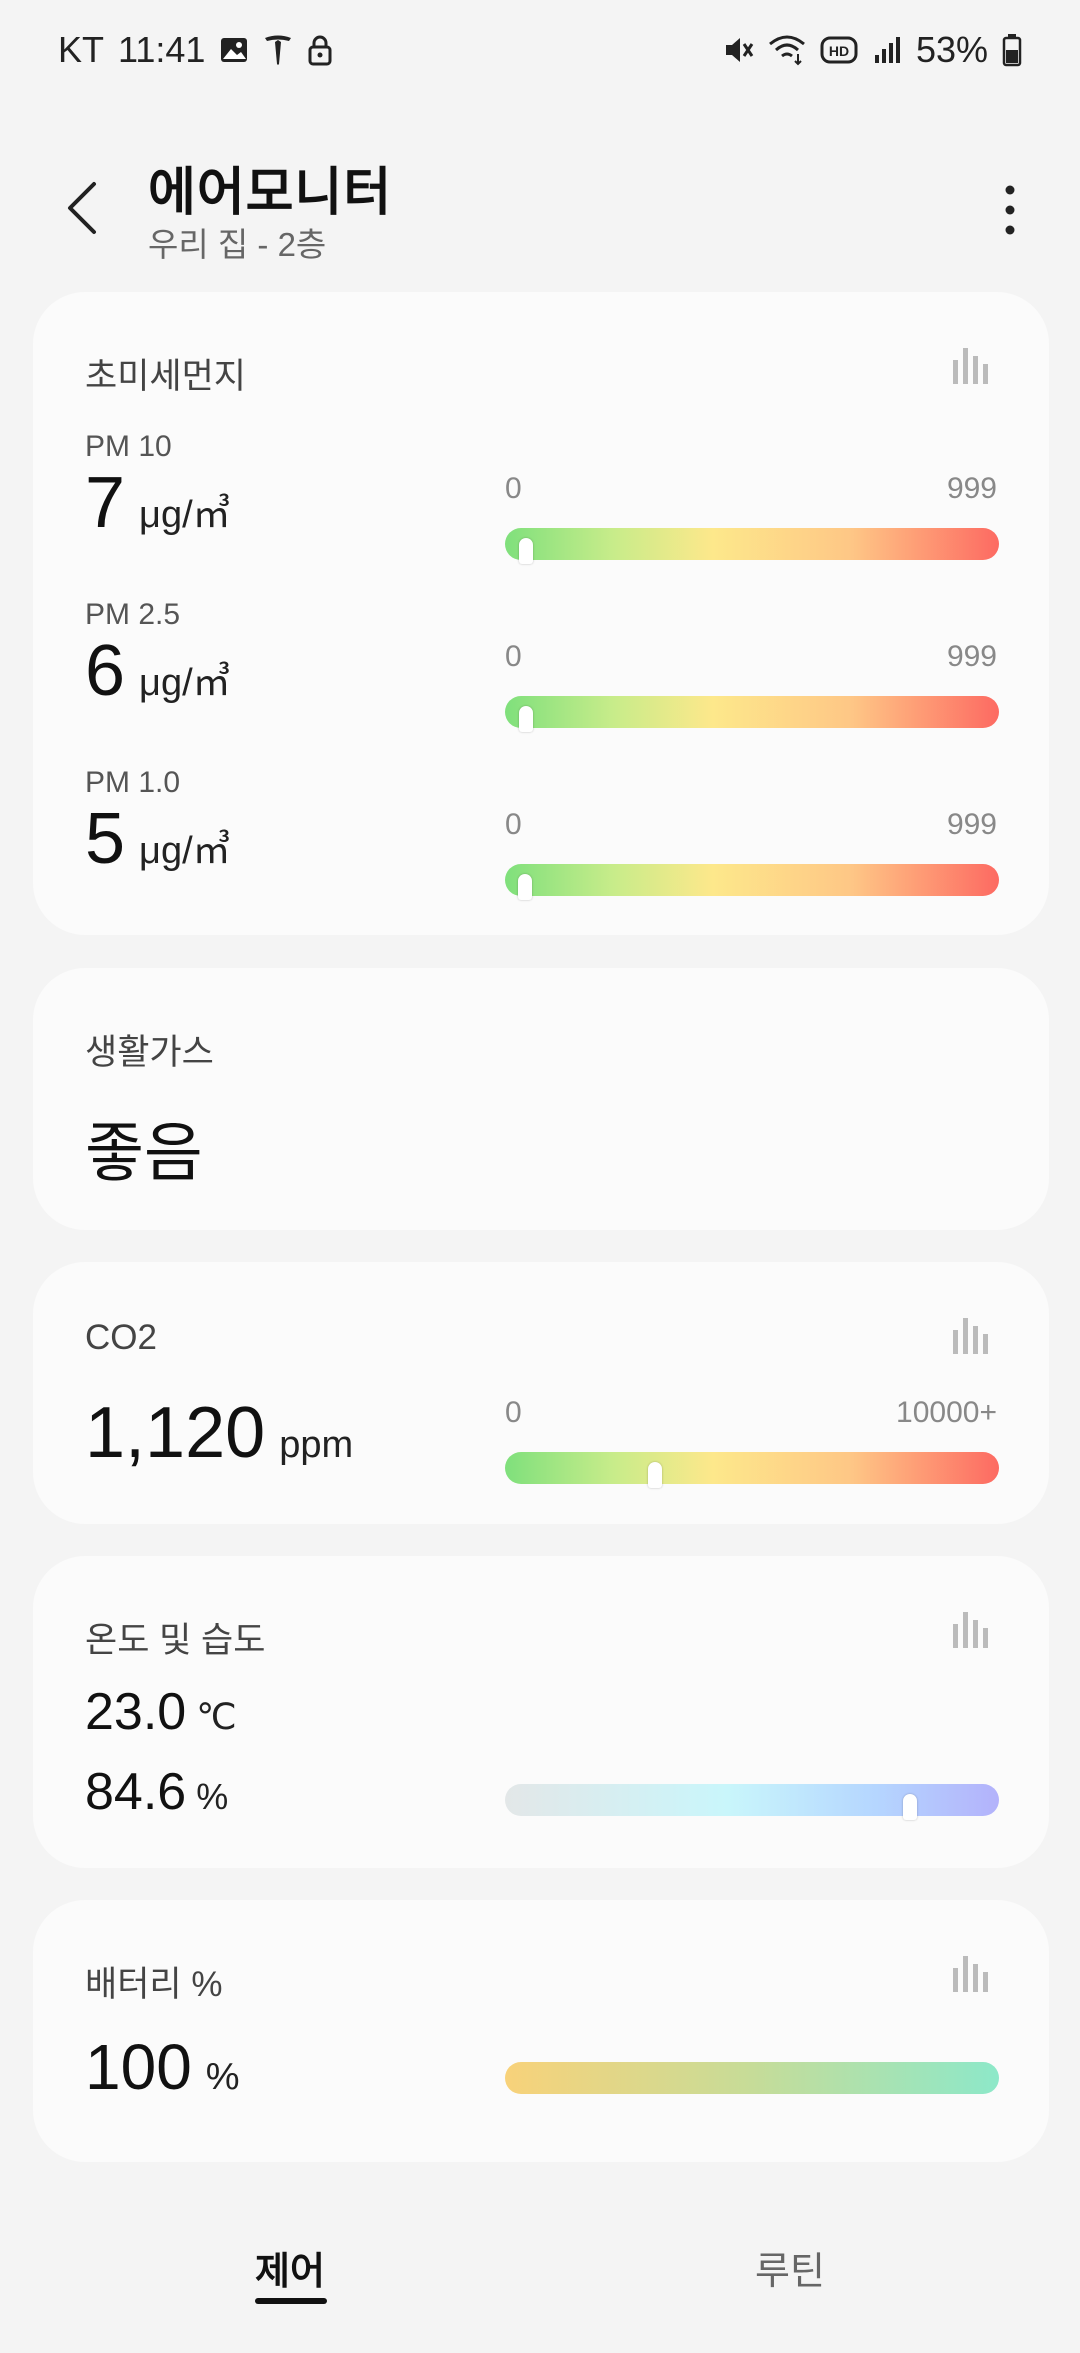  I want to click on humidity-gauge-marker, so click(910, 1807).